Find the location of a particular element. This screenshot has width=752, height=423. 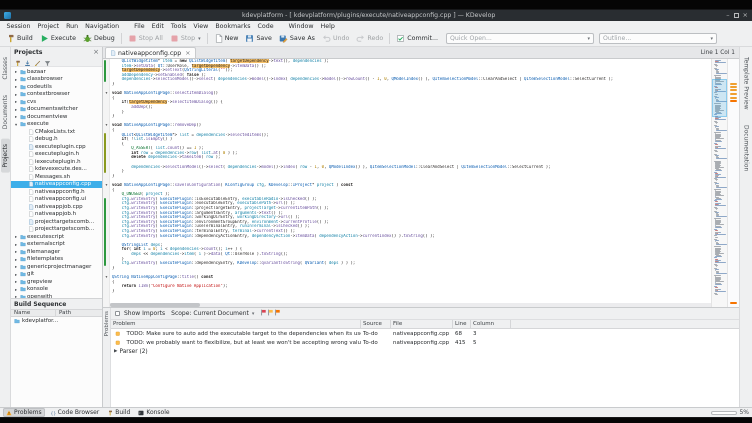

code-line is located at coordinates (411, 295).